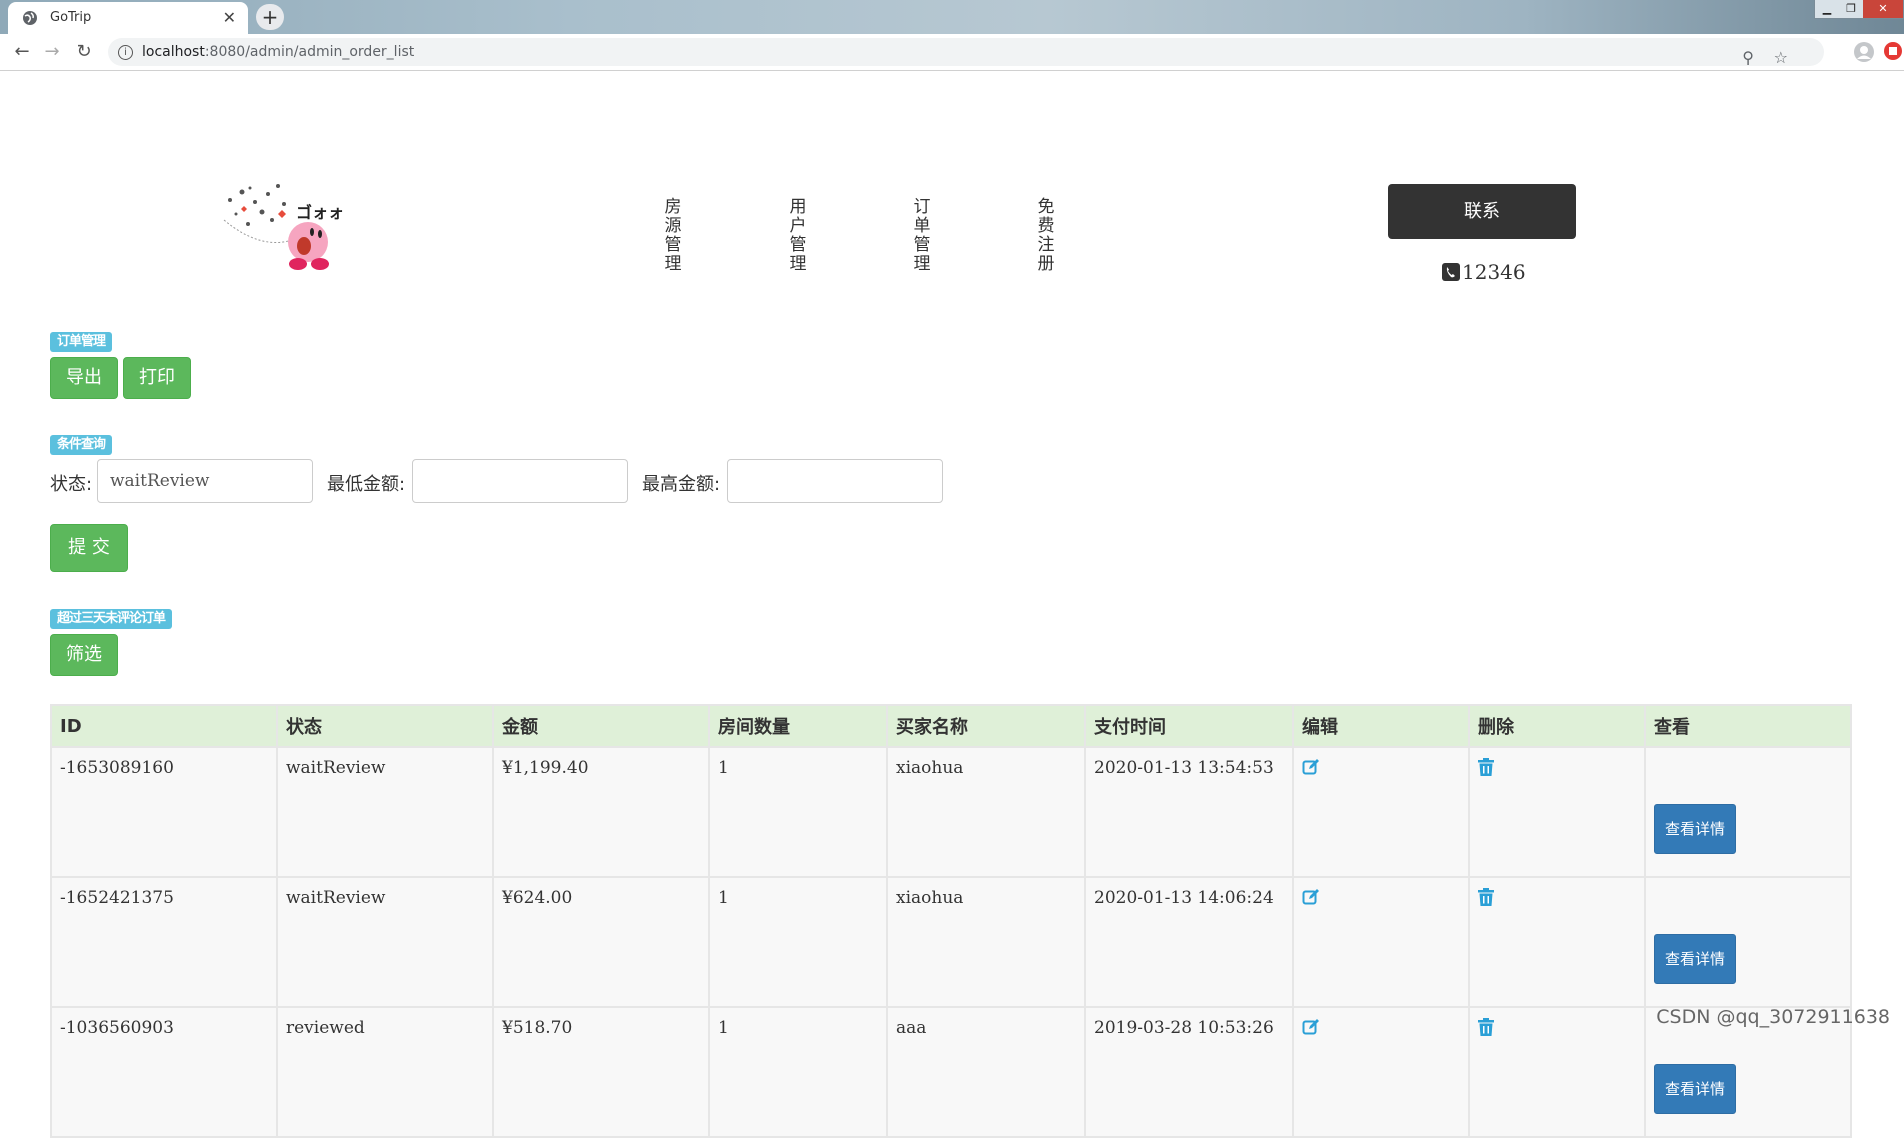 This screenshot has width=1904, height=1138. Describe the element at coordinates (1451, 272) in the screenshot. I see `phone-icon` at that location.